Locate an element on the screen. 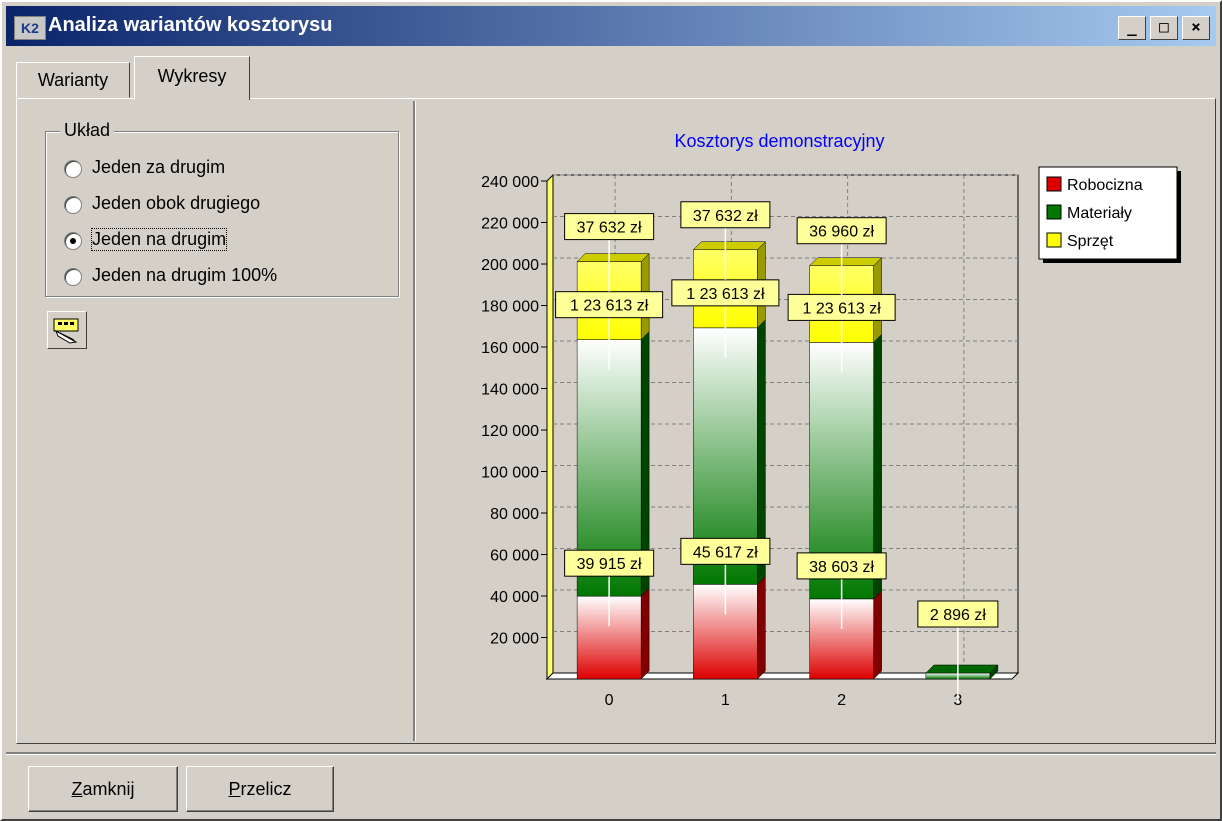 The image size is (1222, 821). y-tick-label: 40 000 is located at coordinates (514, 597).